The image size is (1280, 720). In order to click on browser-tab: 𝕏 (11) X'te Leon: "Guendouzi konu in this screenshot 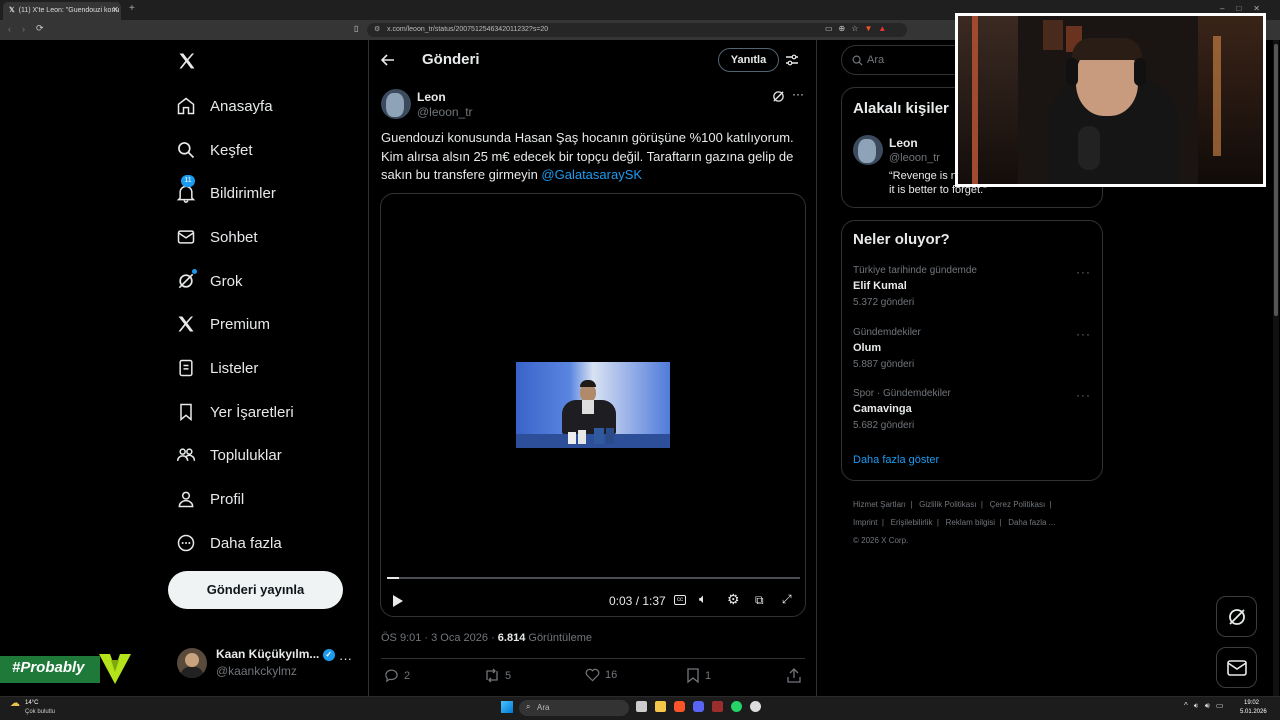, I will do `click(62, 11)`.